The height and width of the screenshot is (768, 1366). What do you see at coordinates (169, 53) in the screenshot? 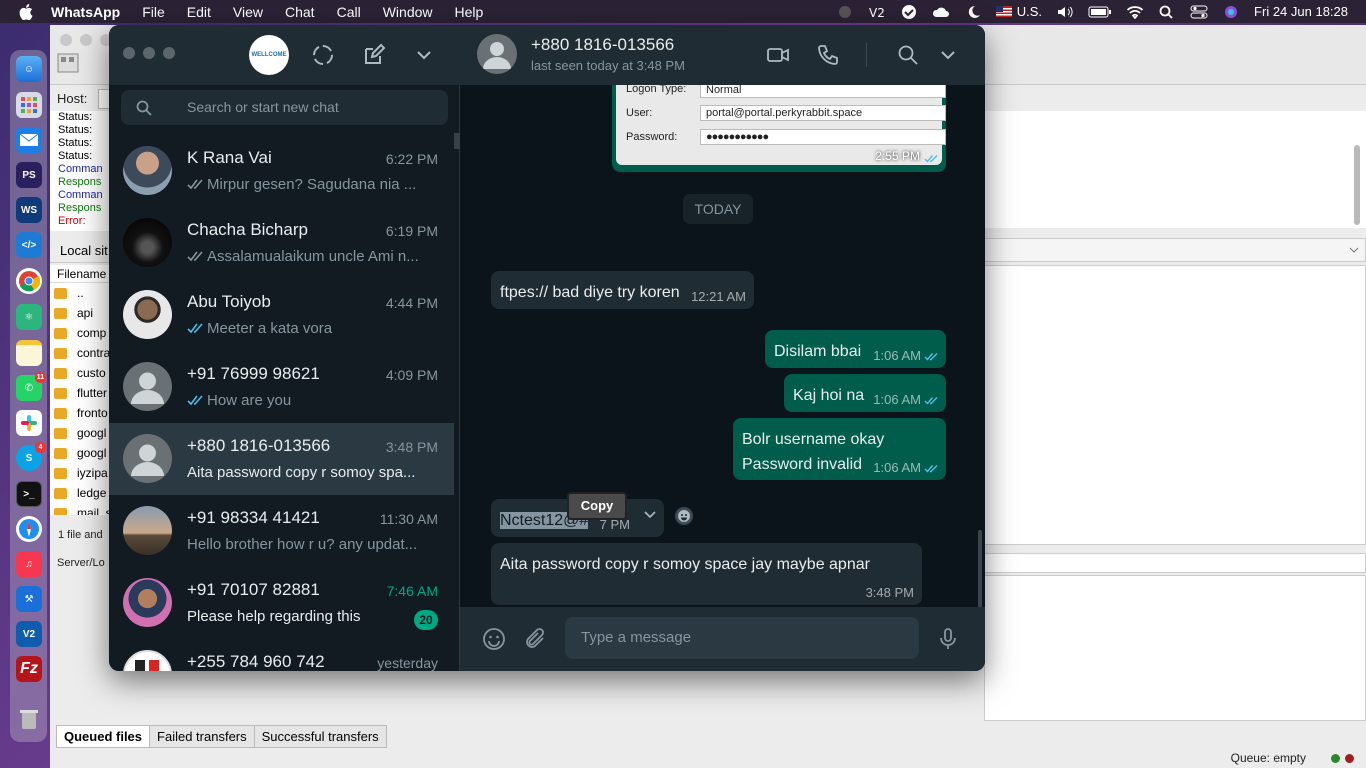
I see `zoom-dot` at bounding box center [169, 53].